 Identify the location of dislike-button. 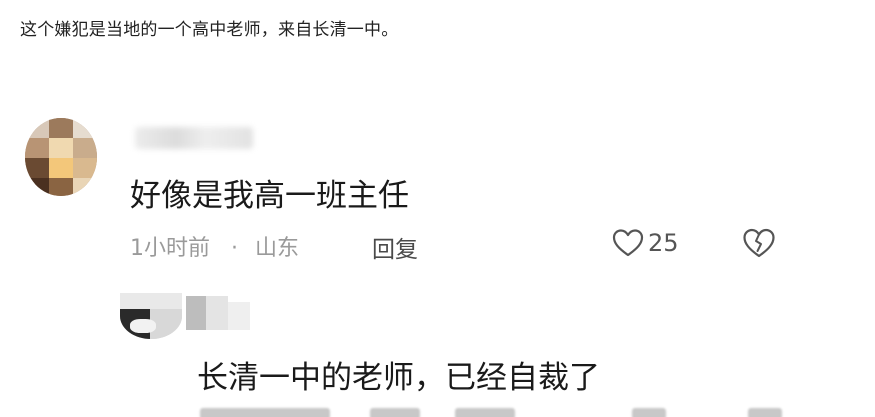
(759, 243).